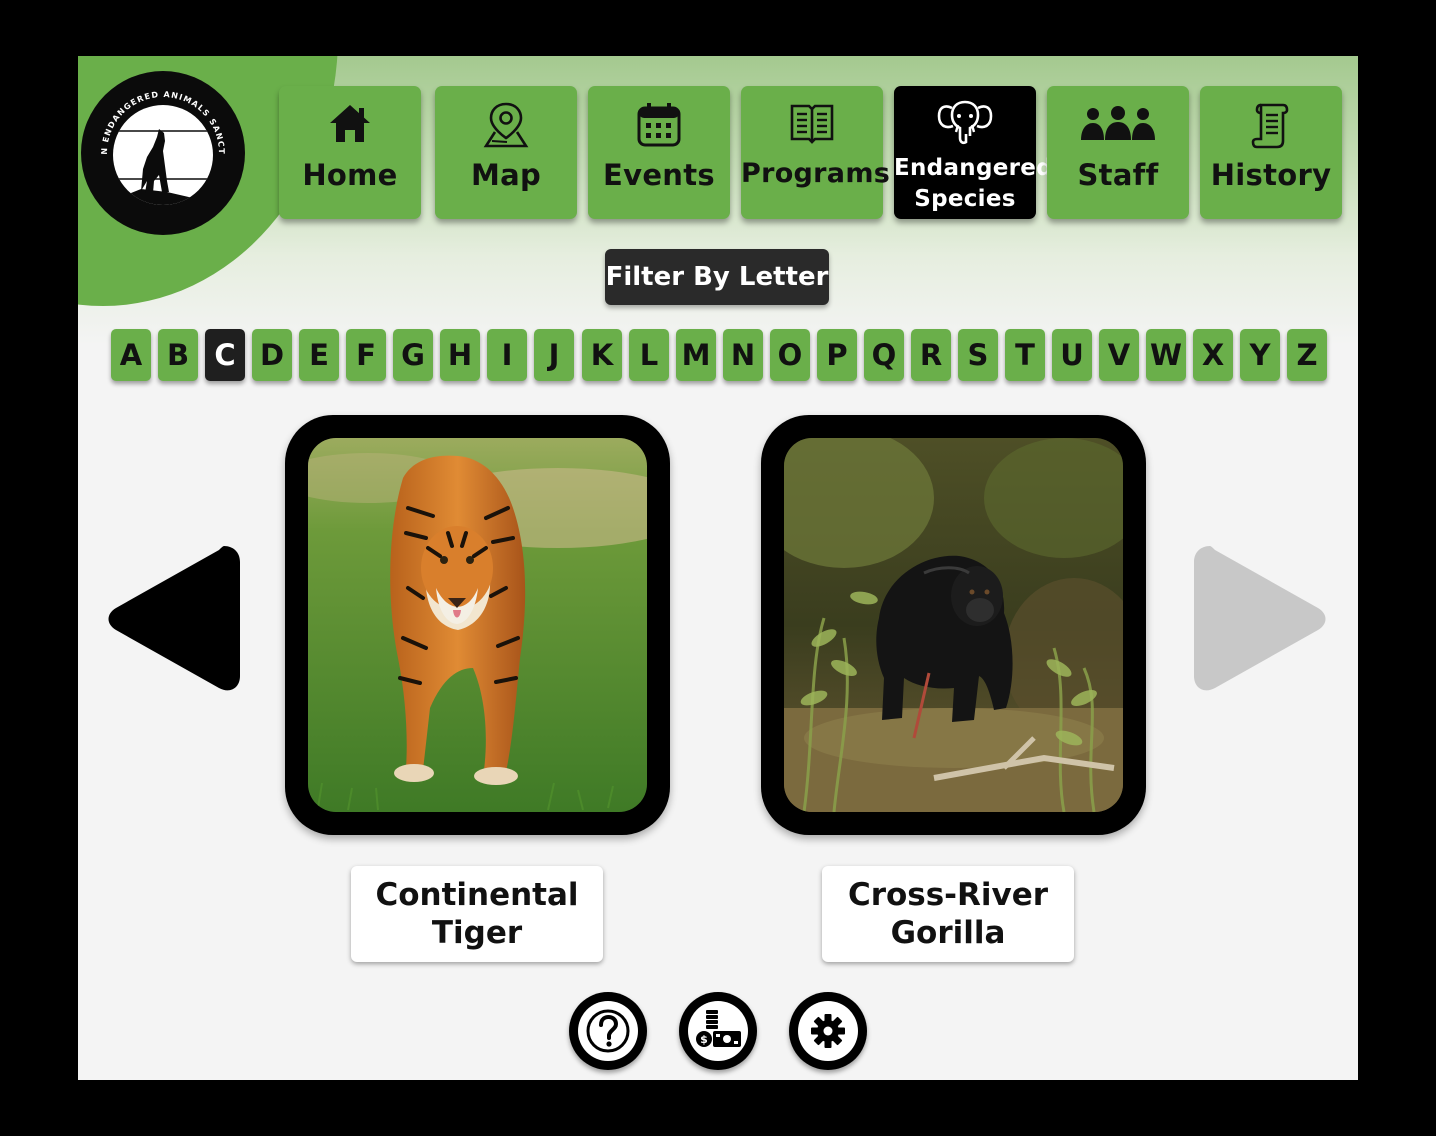 This screenshot has height=1136, width=1436. What do you see at coordinates (743, 355) in the screenshot?
I see `letter-button-n: N` at bounding box center [743, 355].